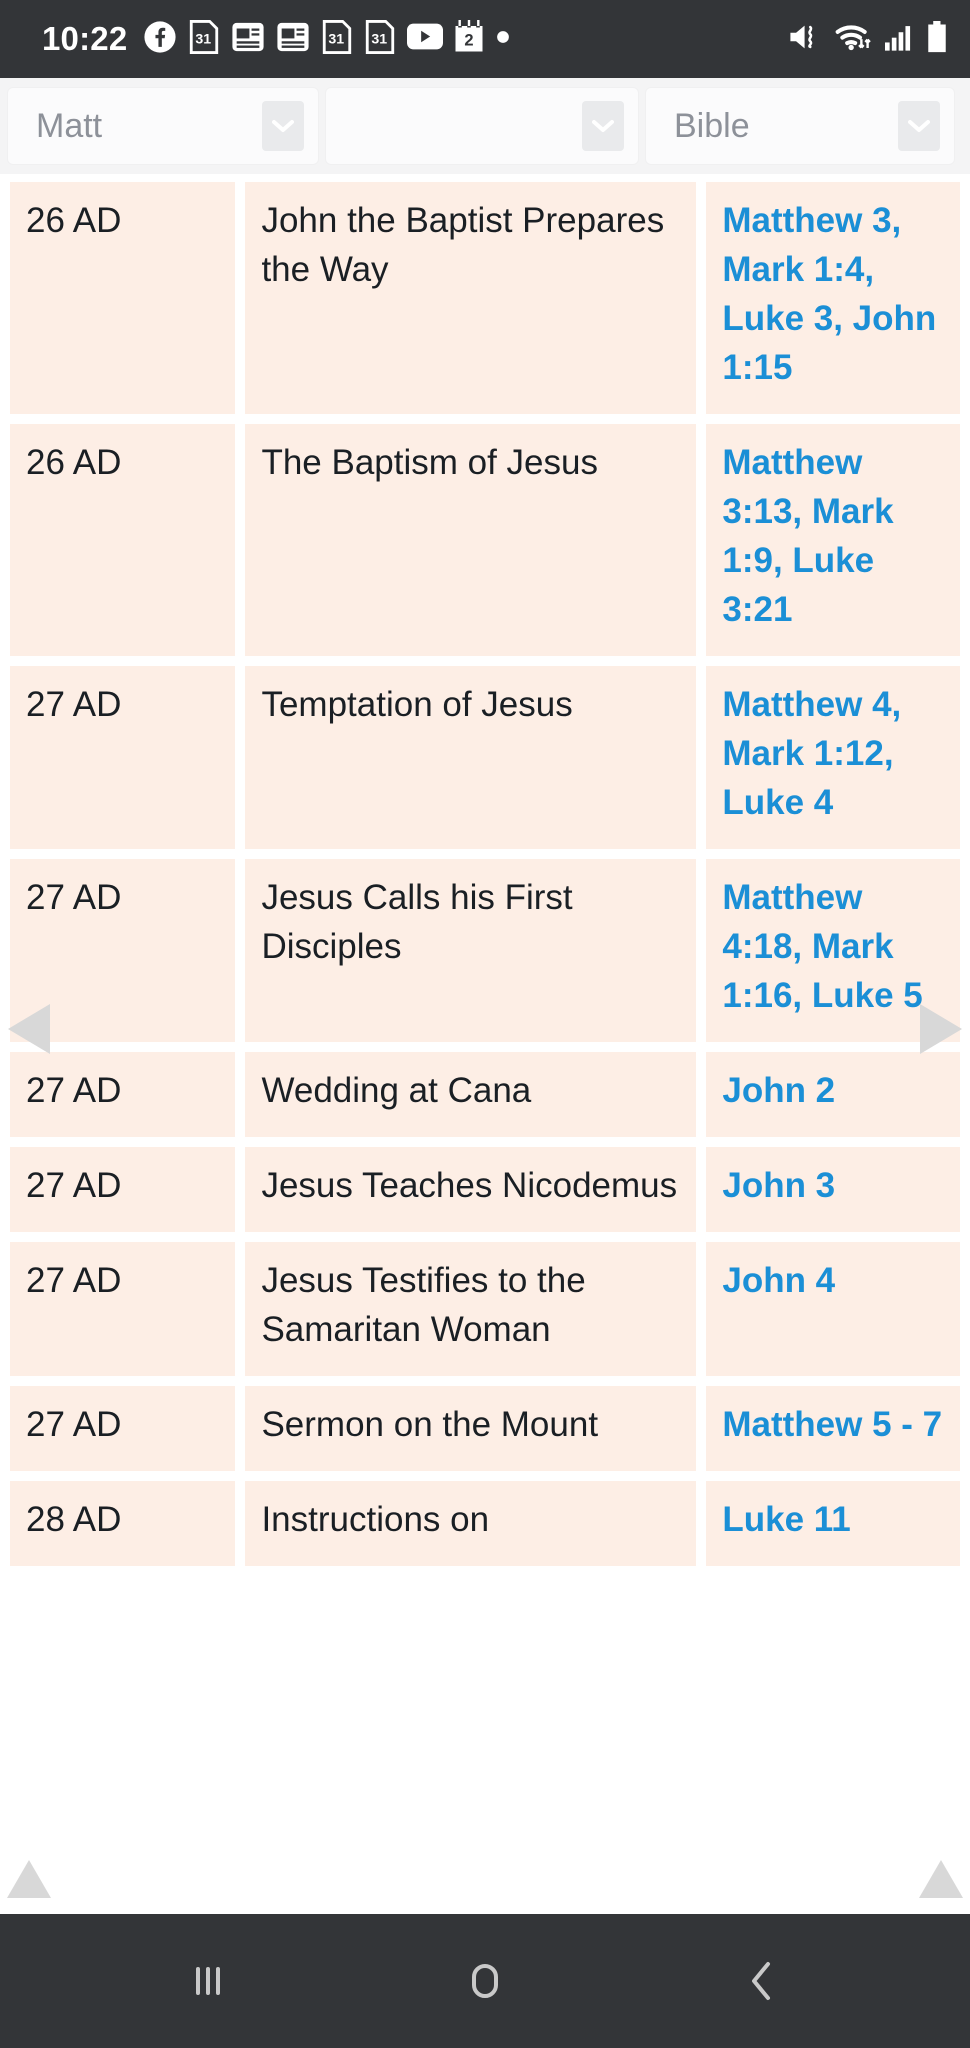  I want to click on table-row: 27 AD Sermon on the Mount Matthew 5 - 7, so click(485, 1428).